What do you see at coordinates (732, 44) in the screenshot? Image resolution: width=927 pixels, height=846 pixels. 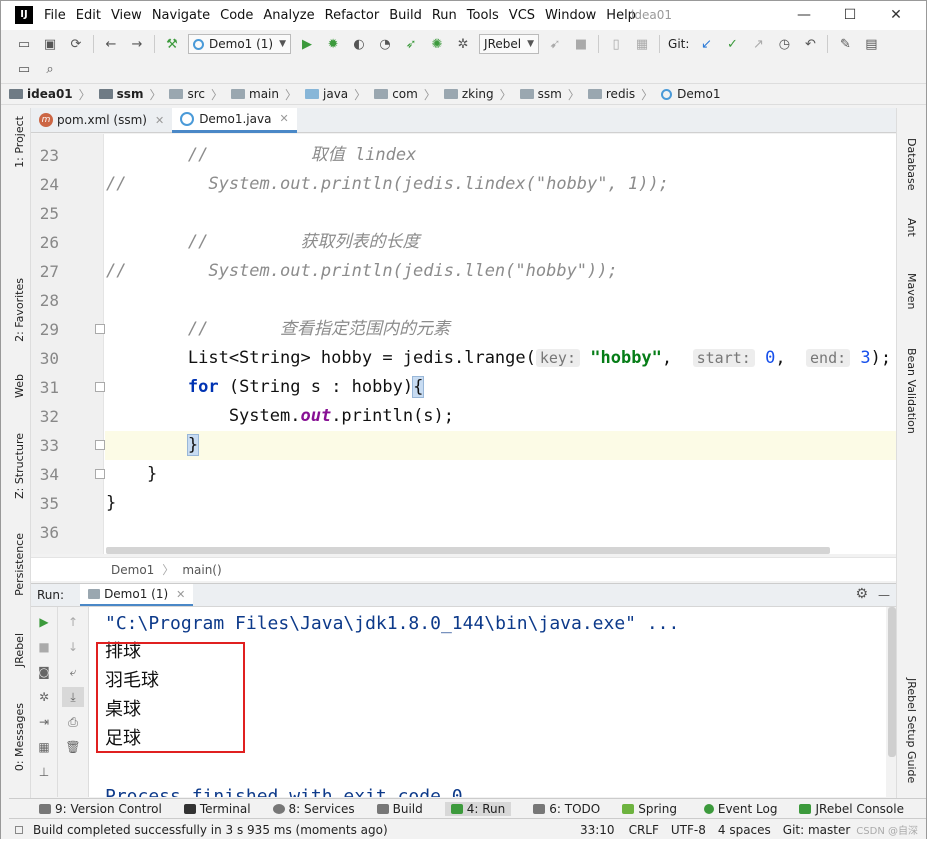 I see `git-commit-icon: ✓` at bounding box center [732, 44].